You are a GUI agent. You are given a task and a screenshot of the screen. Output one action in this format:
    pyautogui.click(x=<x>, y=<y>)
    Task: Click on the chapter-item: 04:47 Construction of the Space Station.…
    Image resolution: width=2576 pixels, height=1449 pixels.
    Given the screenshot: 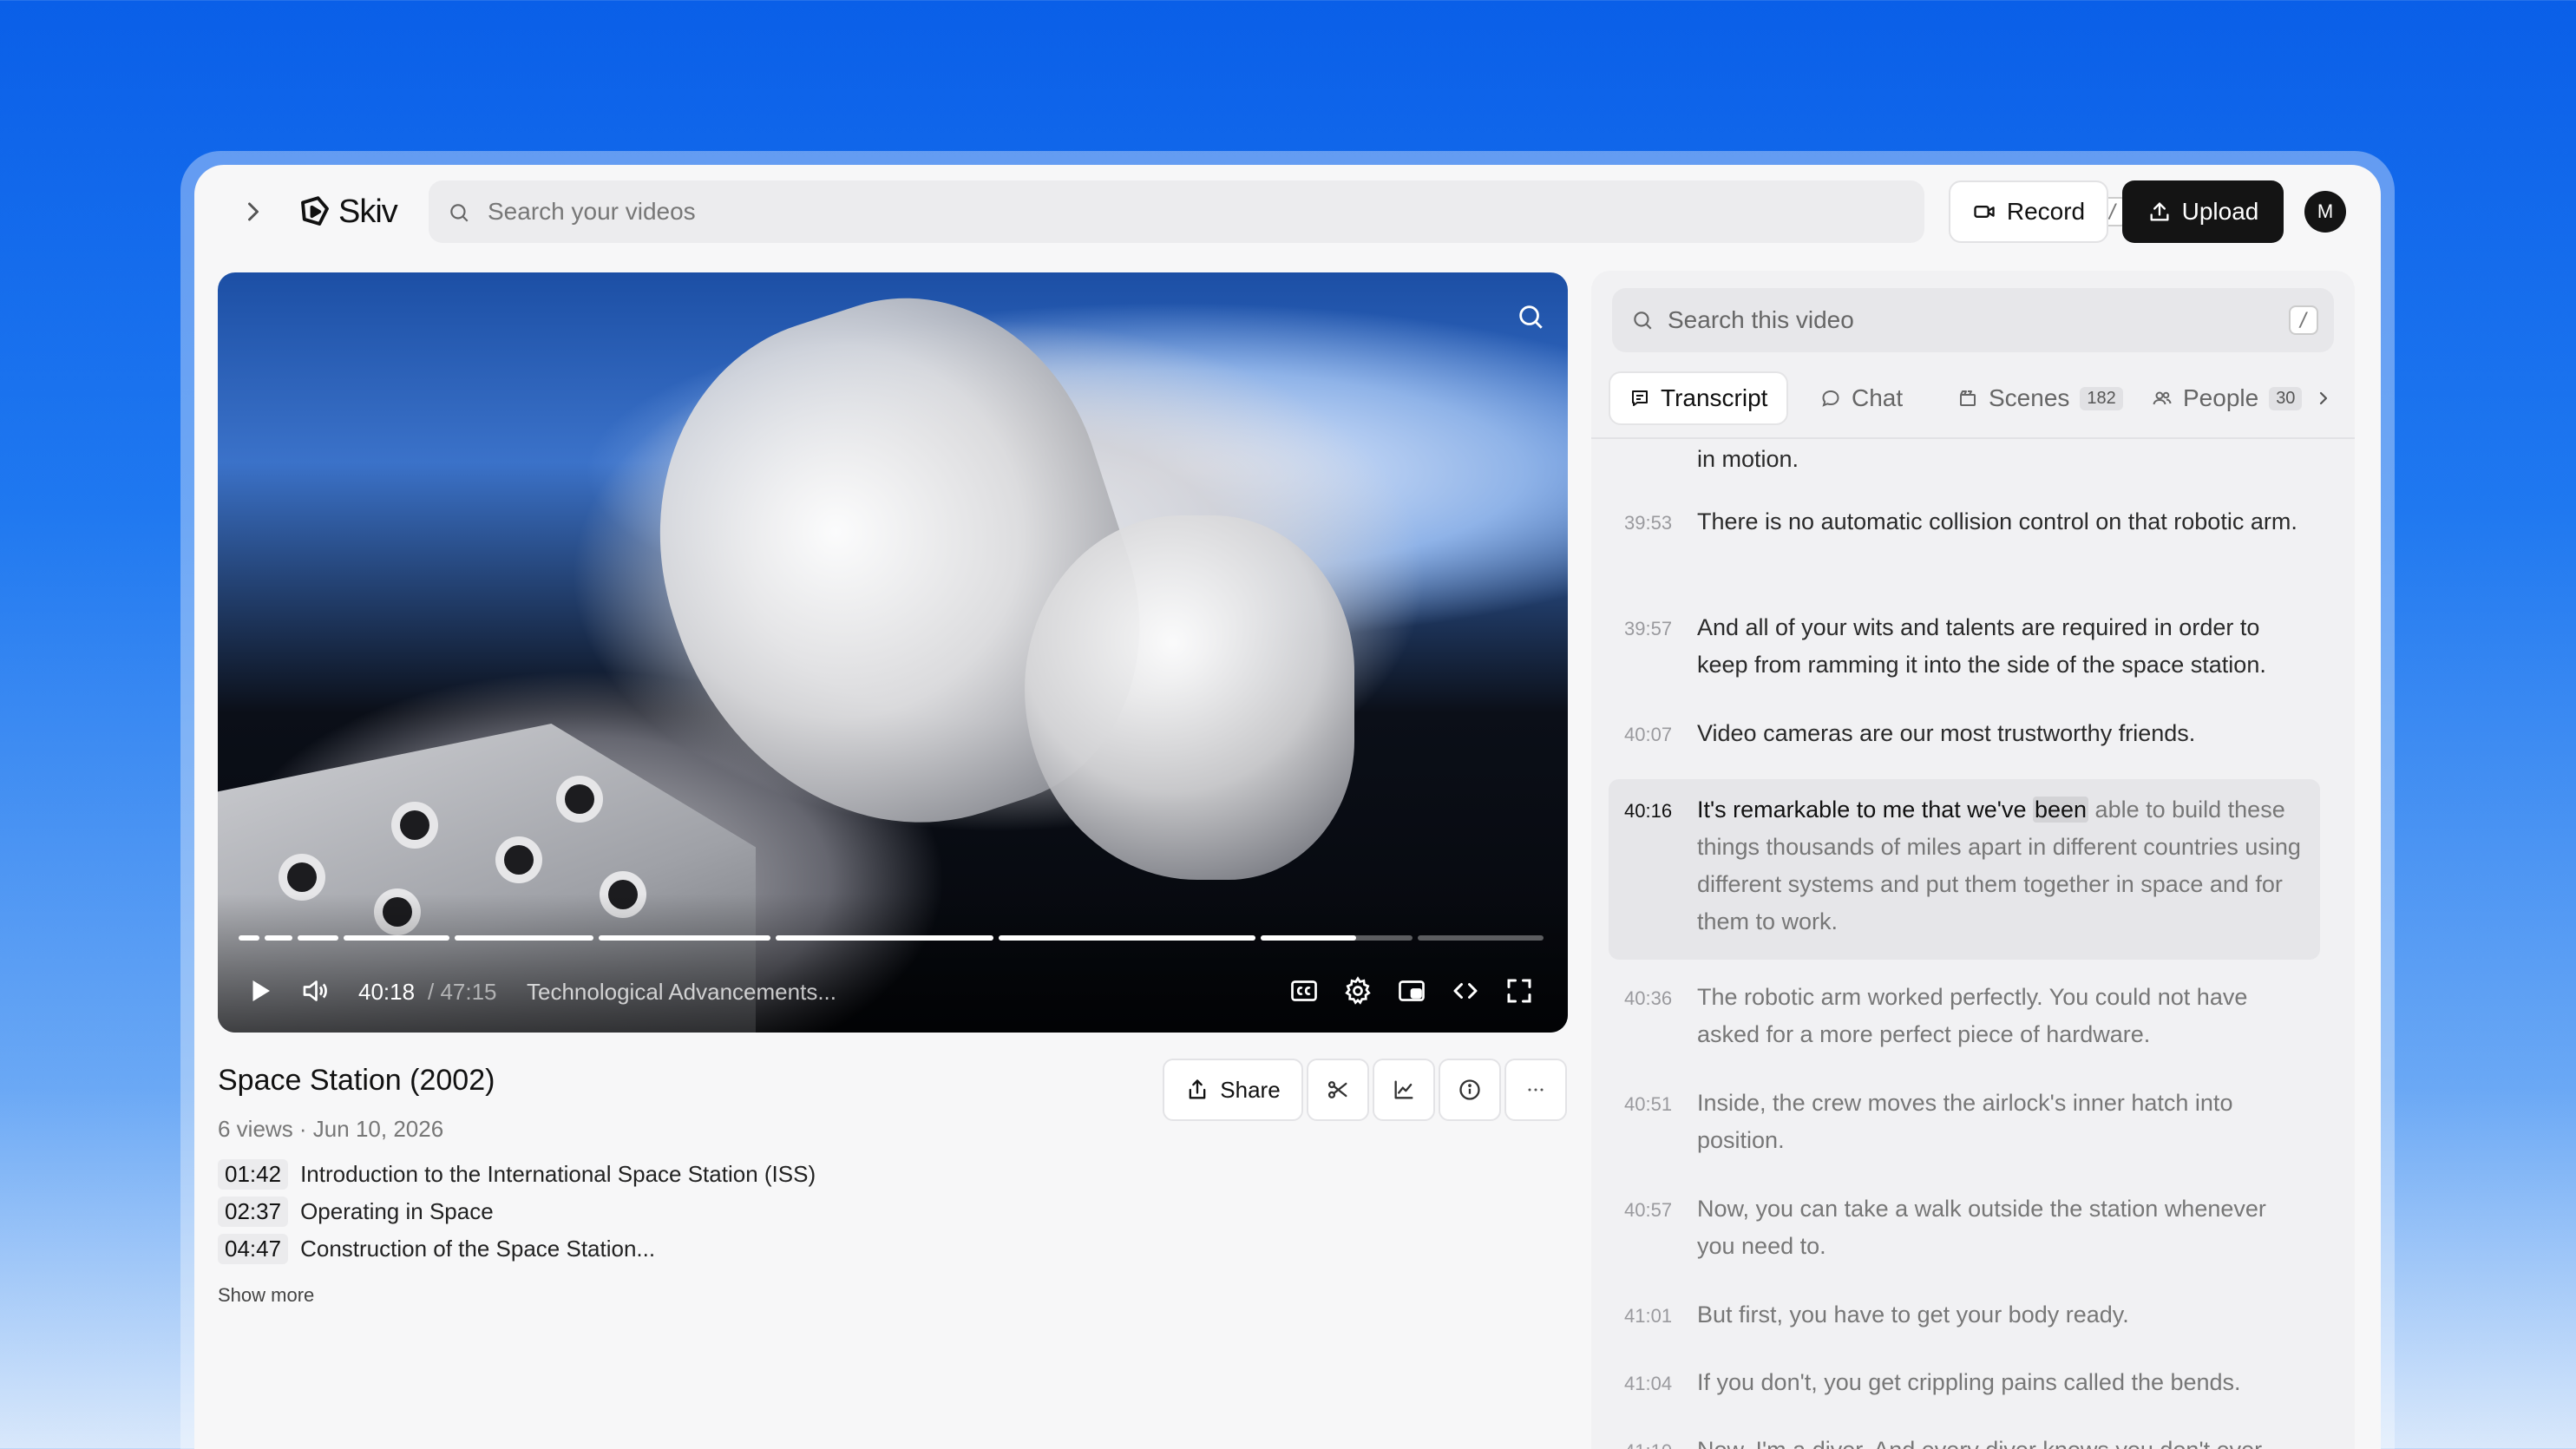 What is the action you would take?
    pyautogui.click(x=517, y=1249)
    